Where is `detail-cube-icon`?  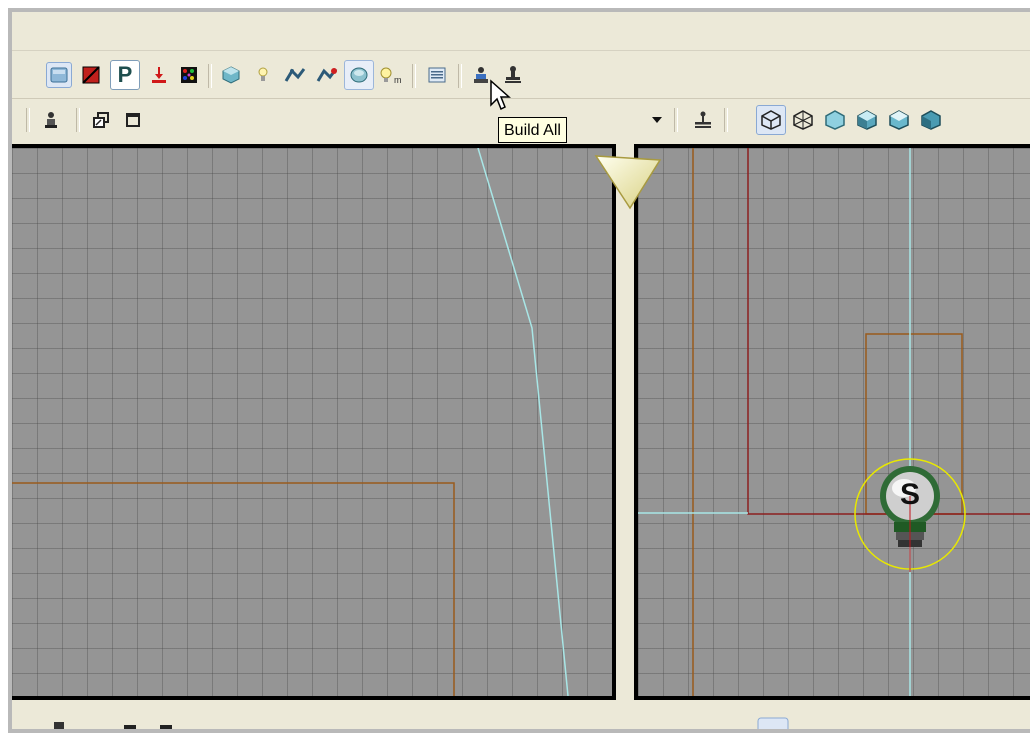
detail-cube-icon is located at coordinates (899, 120).